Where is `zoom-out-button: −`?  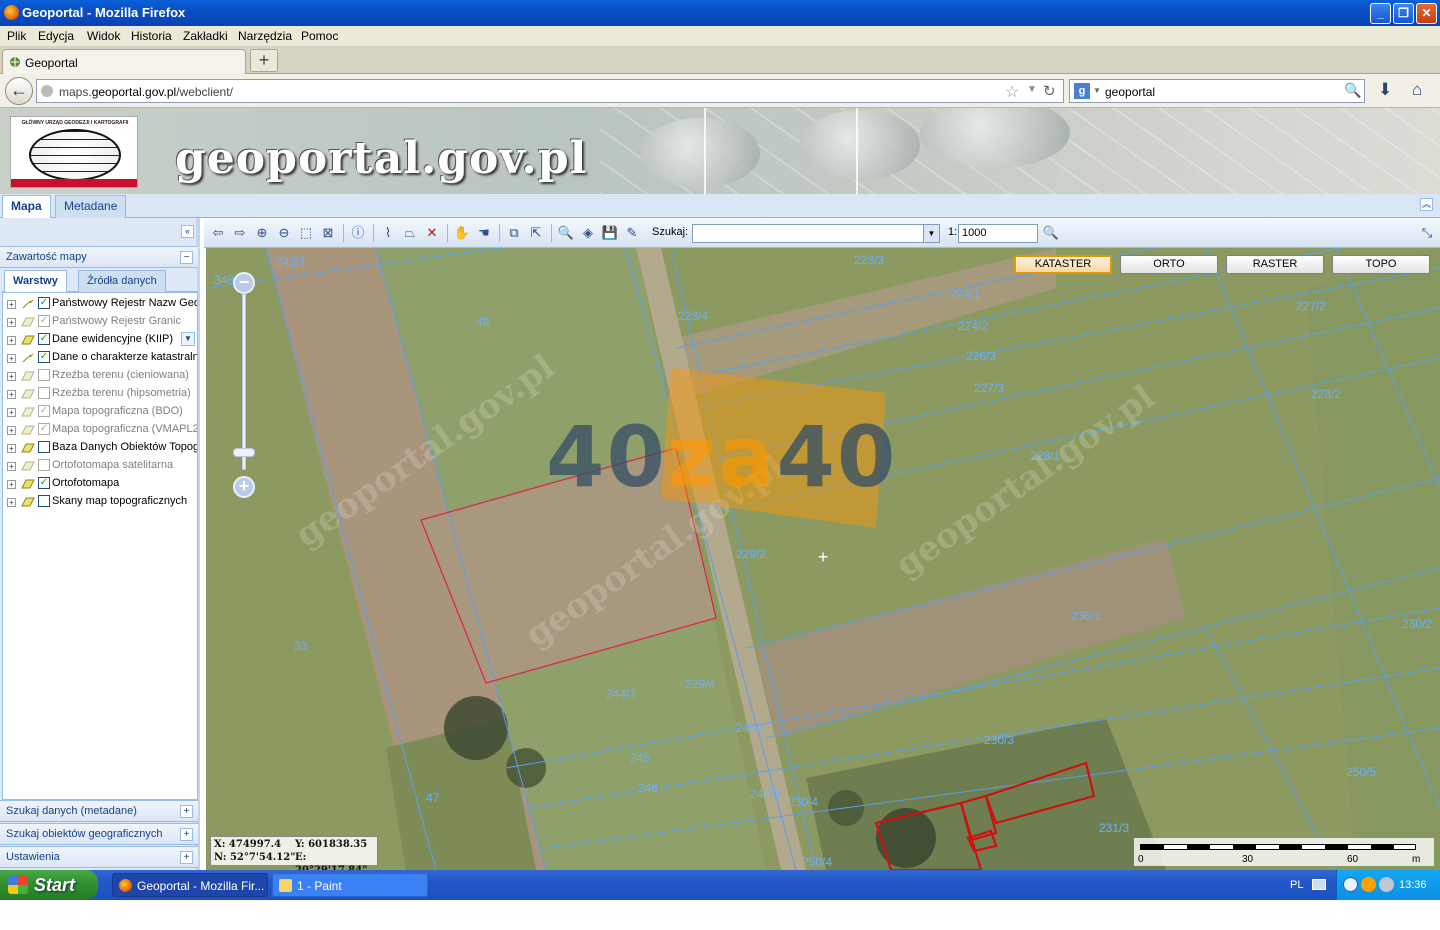 zoom-out-button: − is located at coordinates (244, 283).